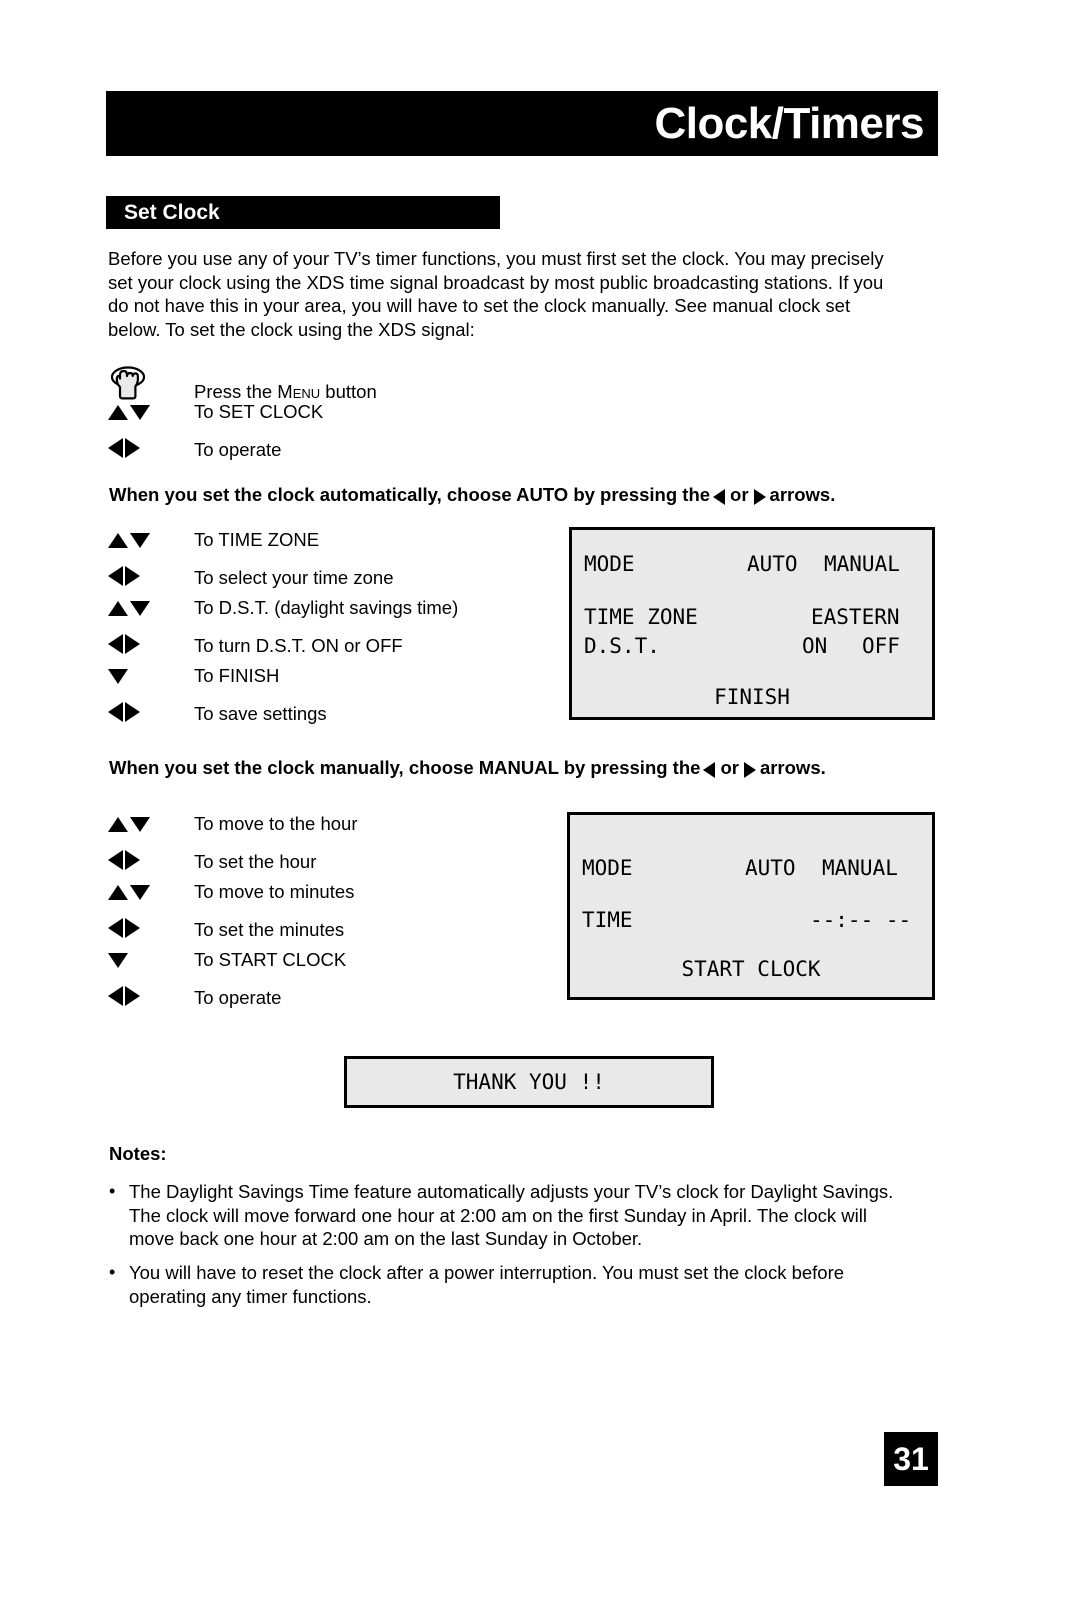  I want to click on osd-manual-mode-label: MODE, so click(607, 868).